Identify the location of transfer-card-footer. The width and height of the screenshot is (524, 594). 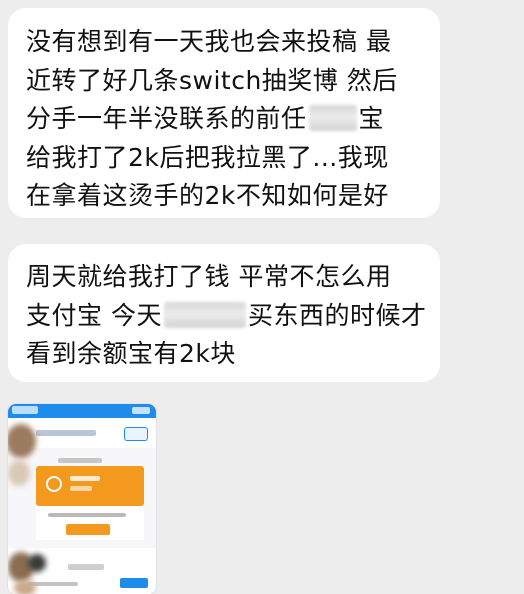
(90, 523).